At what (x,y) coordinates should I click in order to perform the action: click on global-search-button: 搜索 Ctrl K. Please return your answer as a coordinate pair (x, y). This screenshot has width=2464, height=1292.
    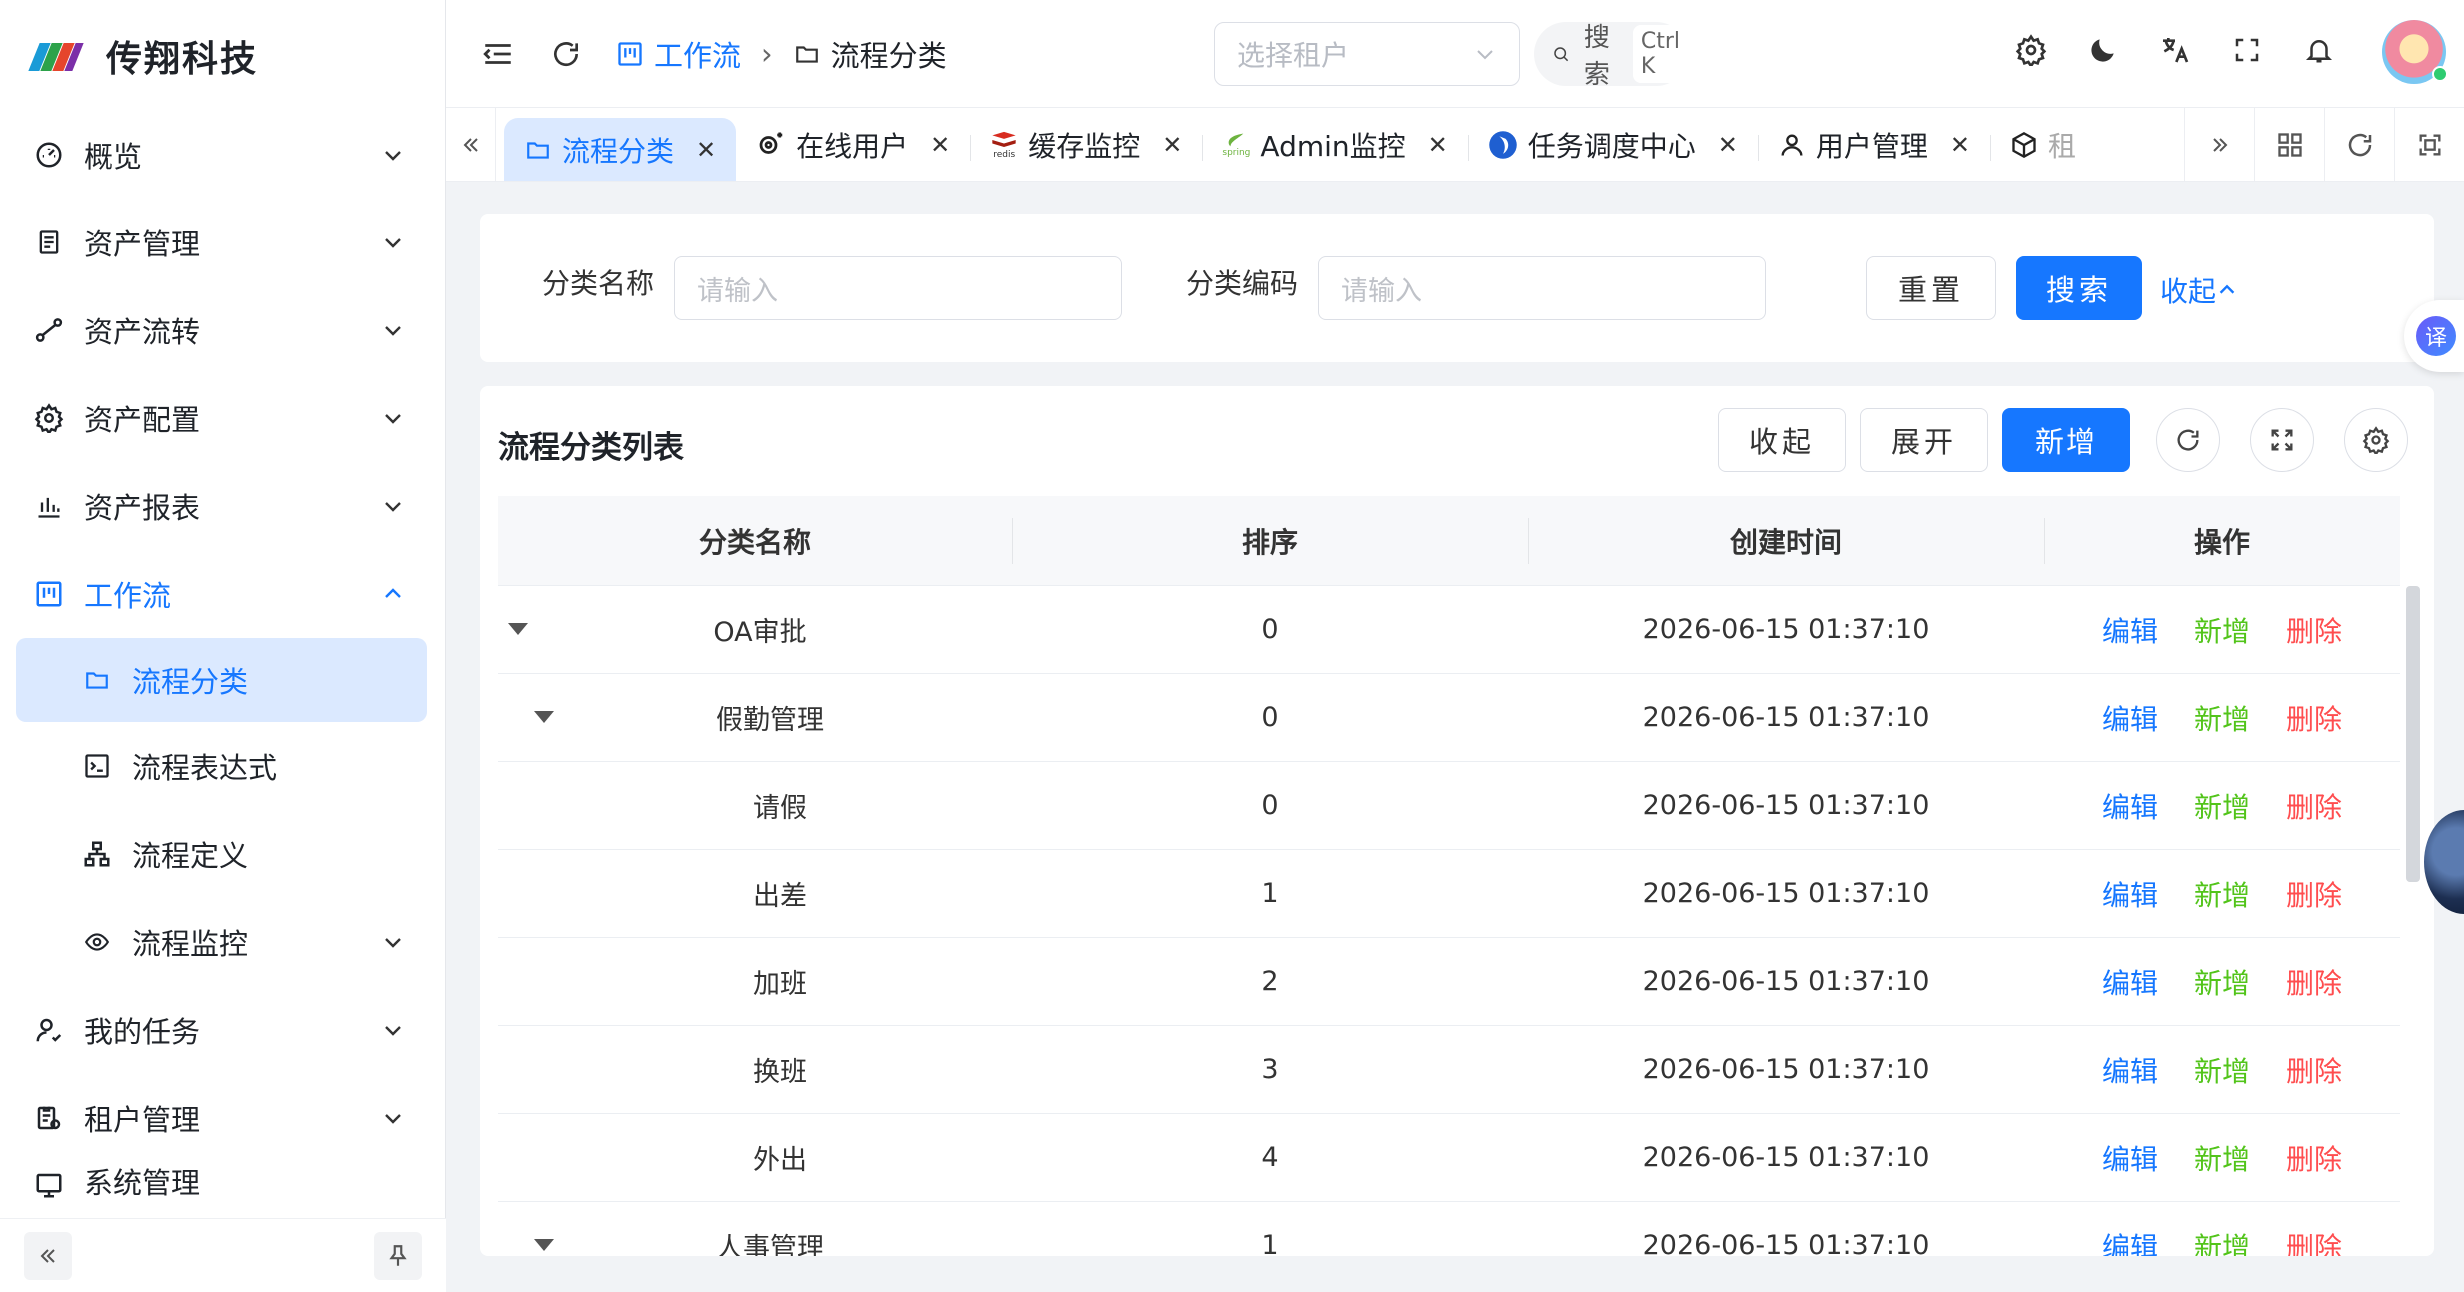
    Looking at the image, I should click on (1611, 56).